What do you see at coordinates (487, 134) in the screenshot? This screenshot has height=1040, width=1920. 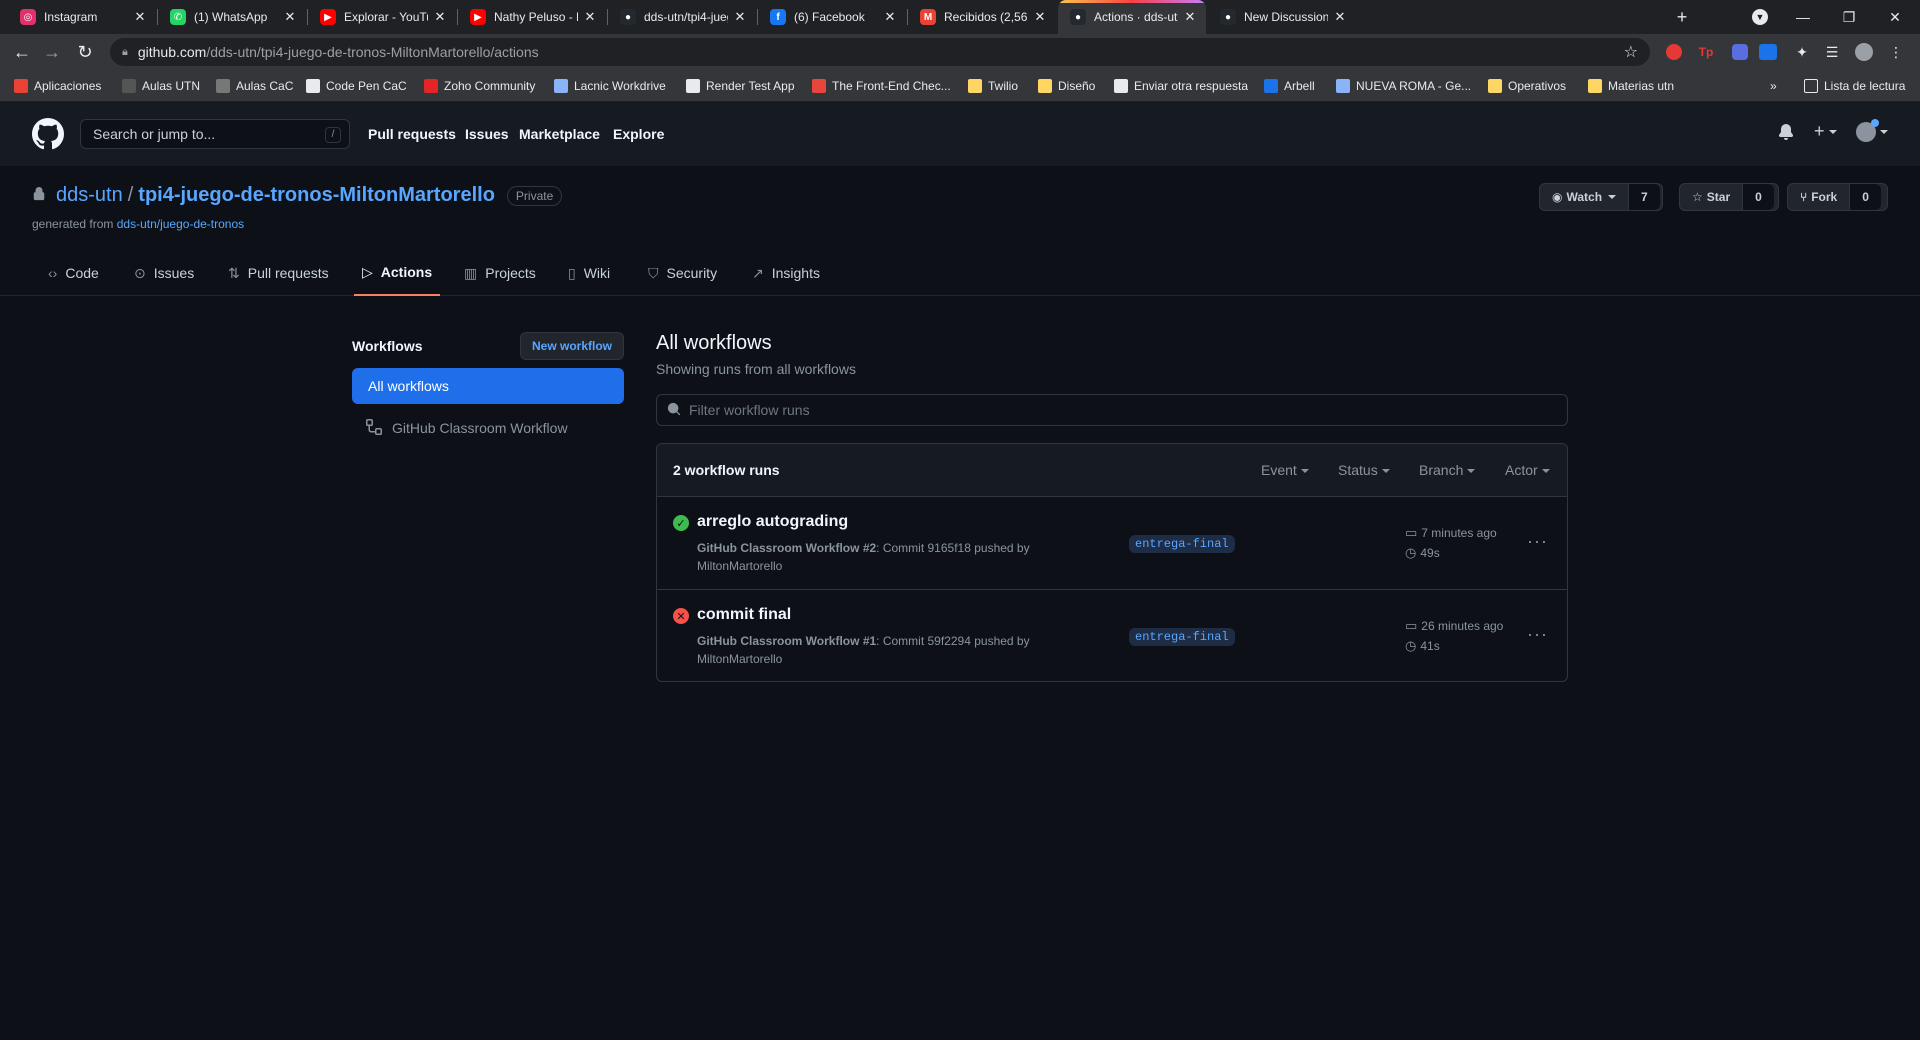 I see `nav-issues: Issues` at bounding box center [487, 134].